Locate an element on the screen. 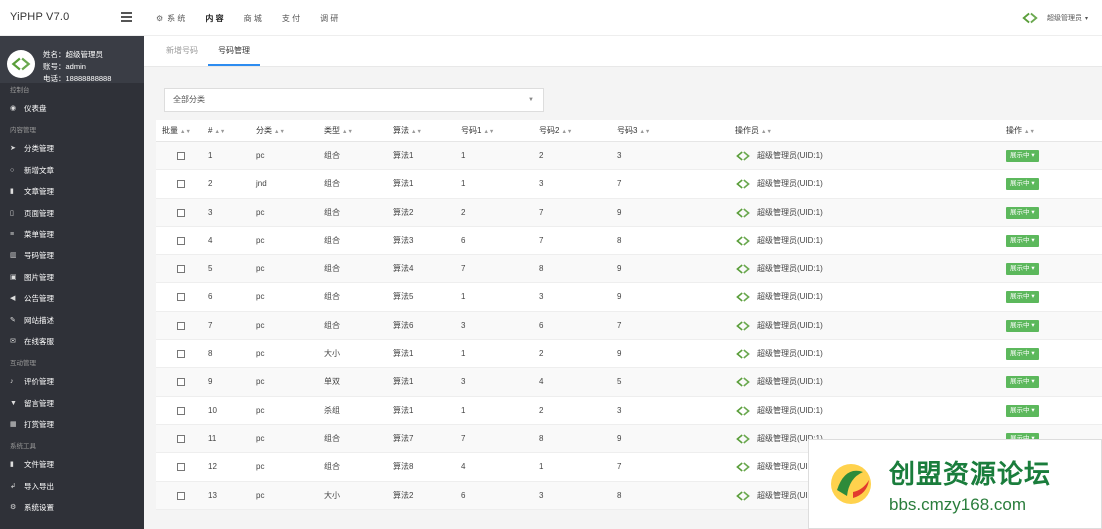  cell-type: 杀组 is located at coordinates (332, 410).